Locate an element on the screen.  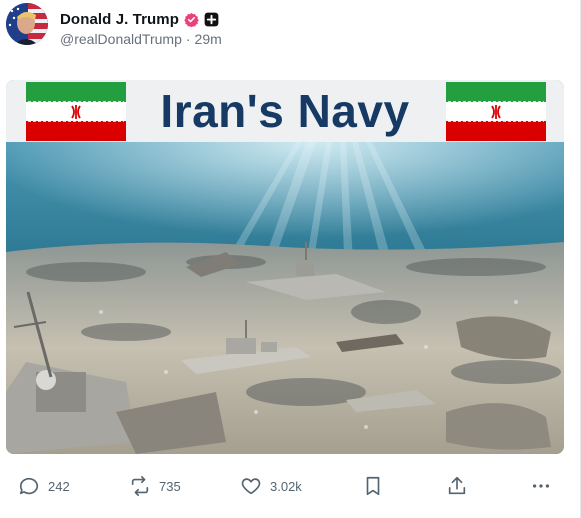
more-icon is located at coordinates (541, 486).